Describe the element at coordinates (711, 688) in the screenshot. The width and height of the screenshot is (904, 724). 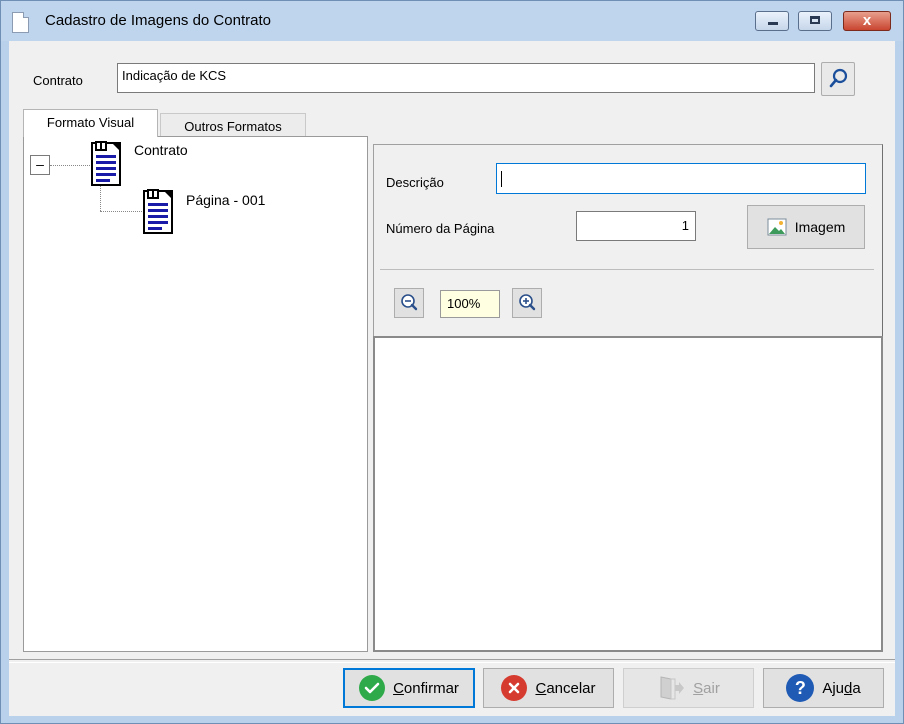
I see `sair-text: air` at that location.